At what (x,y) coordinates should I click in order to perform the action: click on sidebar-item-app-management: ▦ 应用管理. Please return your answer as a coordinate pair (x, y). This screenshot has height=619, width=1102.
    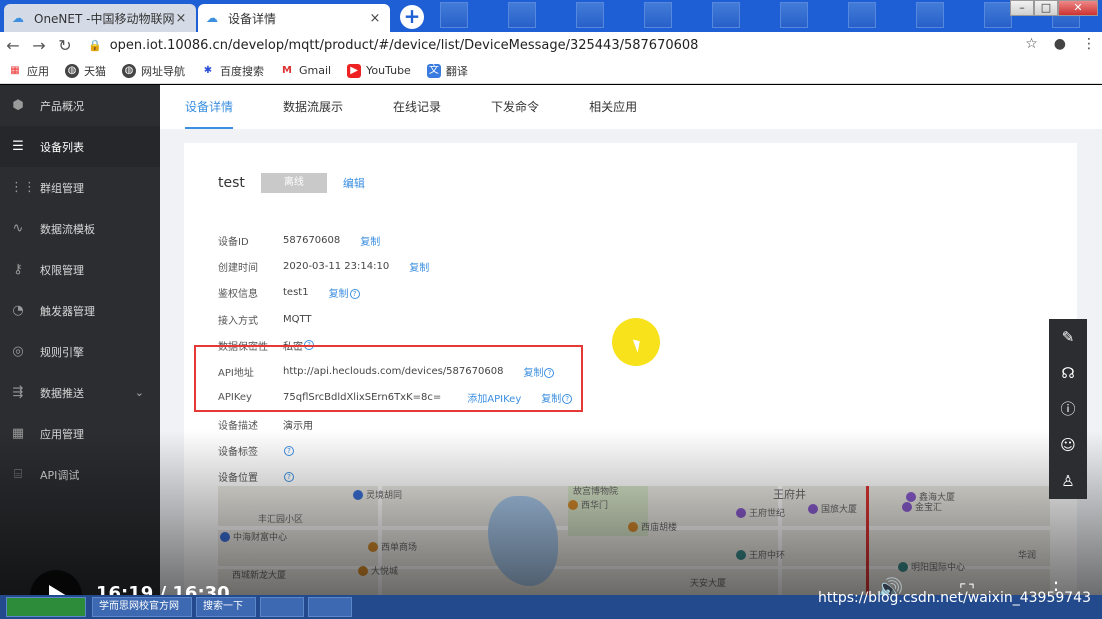
    Looking at the image, I should click on (80, 433).